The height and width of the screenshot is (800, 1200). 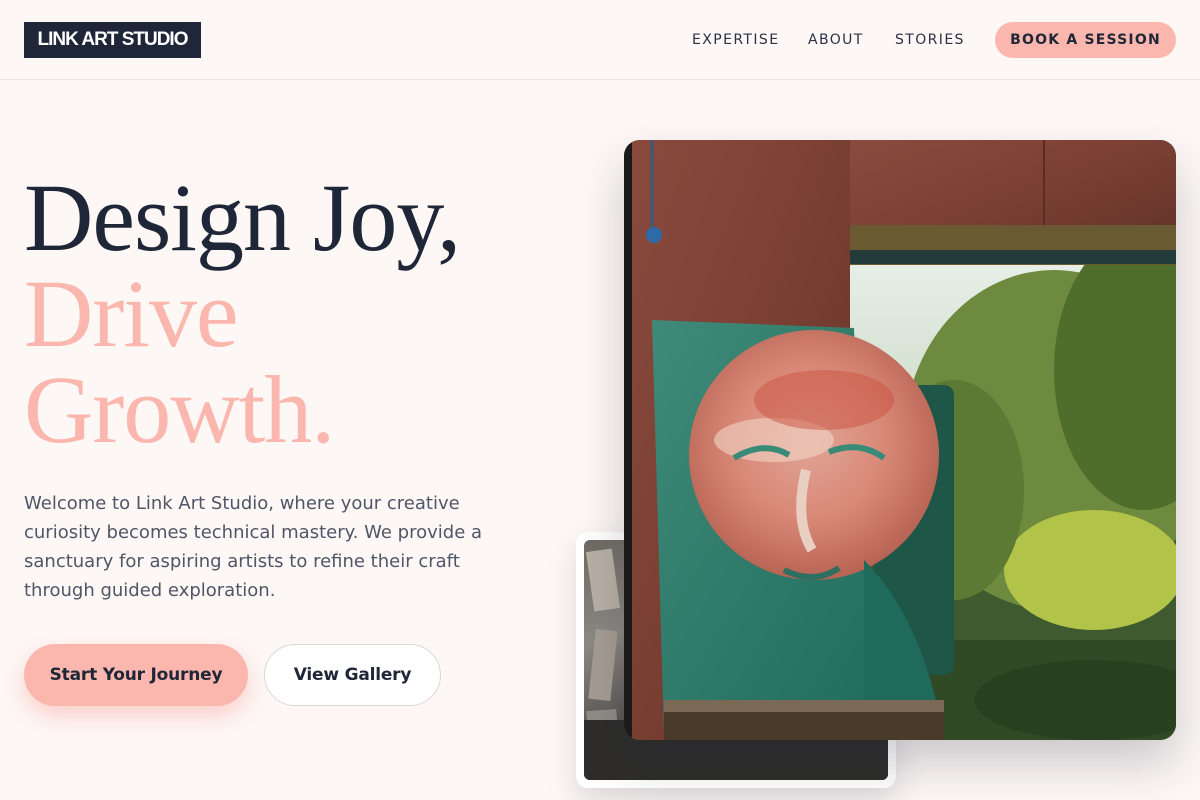 What do you see at coordinates (136, 675) in the screenshot?
I see `start-journey-button: Start Your Journey` at bounding box center [136, 675].